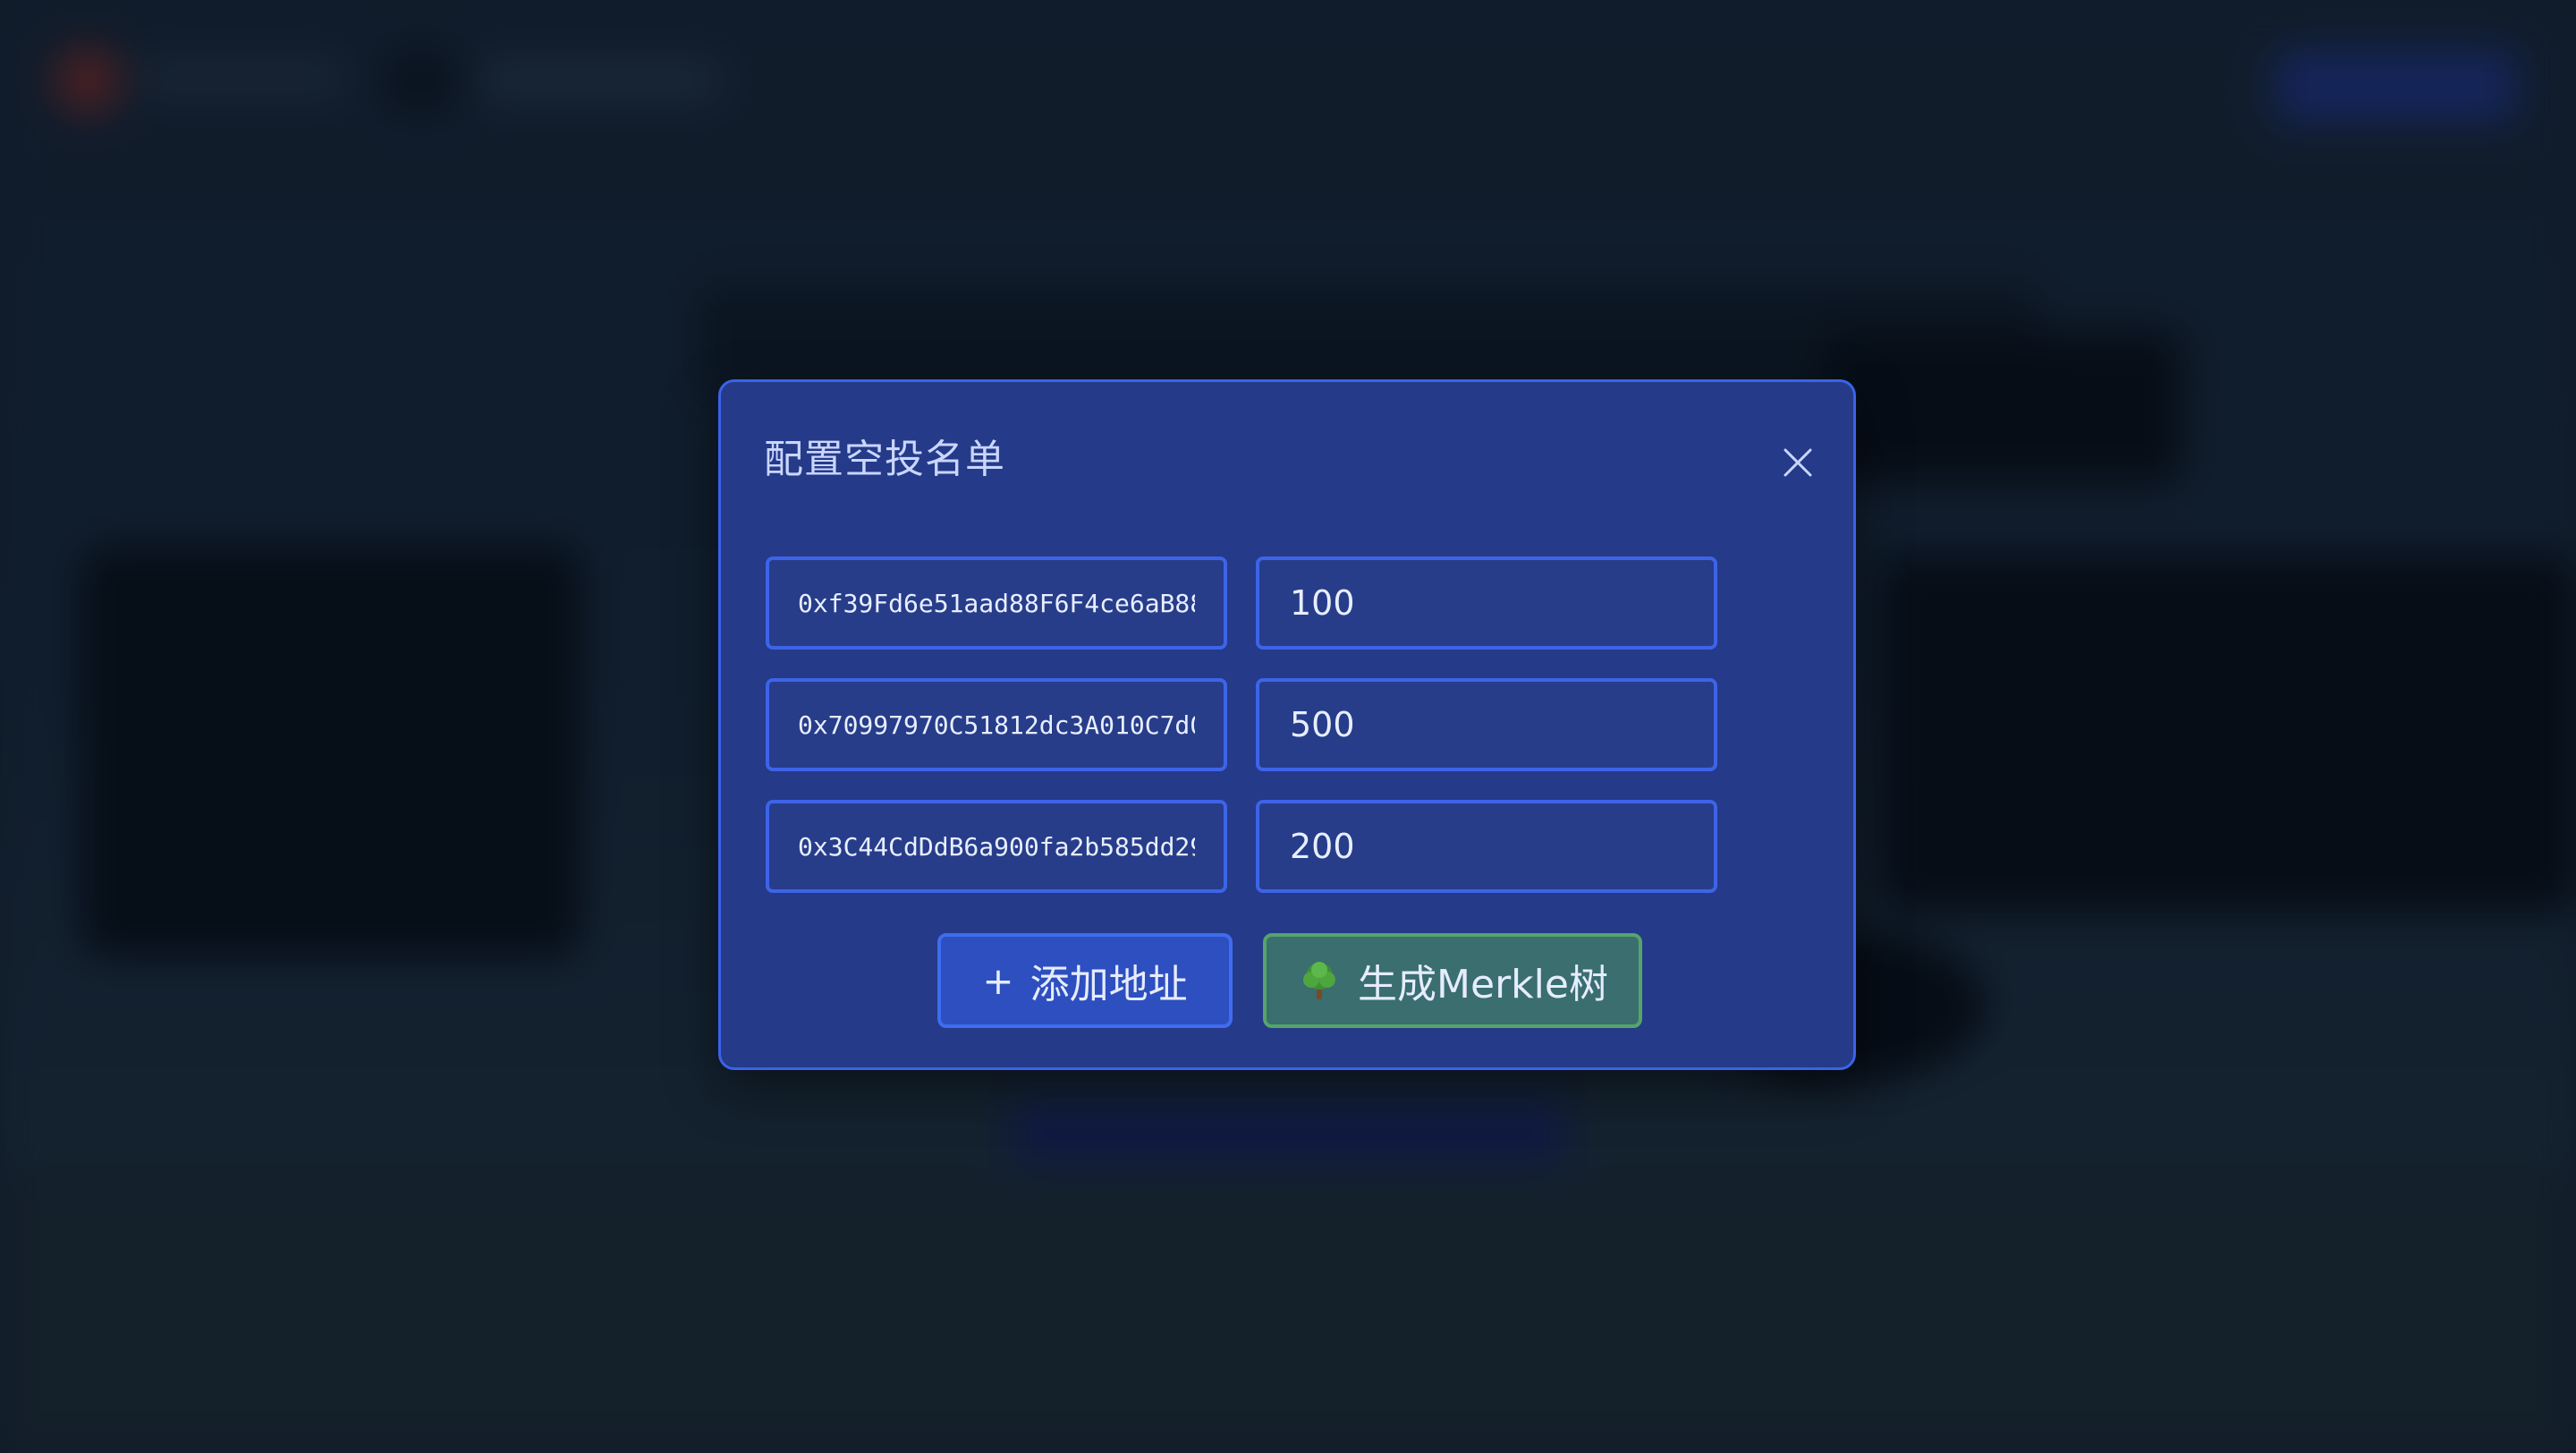  I want to click on modal-title: 配置空投名单, so click(884, 459).